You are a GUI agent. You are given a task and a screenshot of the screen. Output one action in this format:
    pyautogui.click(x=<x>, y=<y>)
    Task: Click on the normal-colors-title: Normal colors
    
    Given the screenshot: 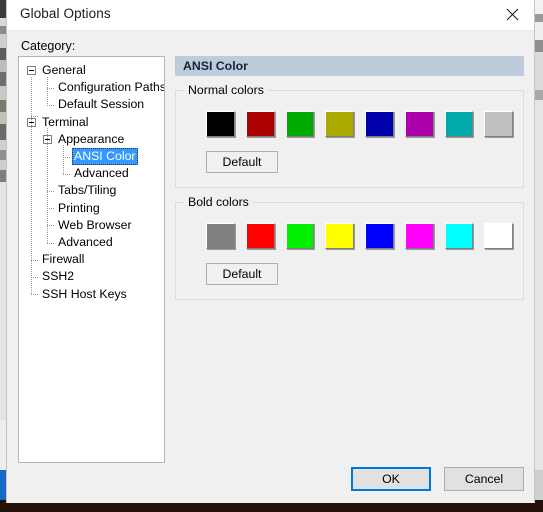 What is the action you would take?
    pyautogui.click(x=226, y=90)
    